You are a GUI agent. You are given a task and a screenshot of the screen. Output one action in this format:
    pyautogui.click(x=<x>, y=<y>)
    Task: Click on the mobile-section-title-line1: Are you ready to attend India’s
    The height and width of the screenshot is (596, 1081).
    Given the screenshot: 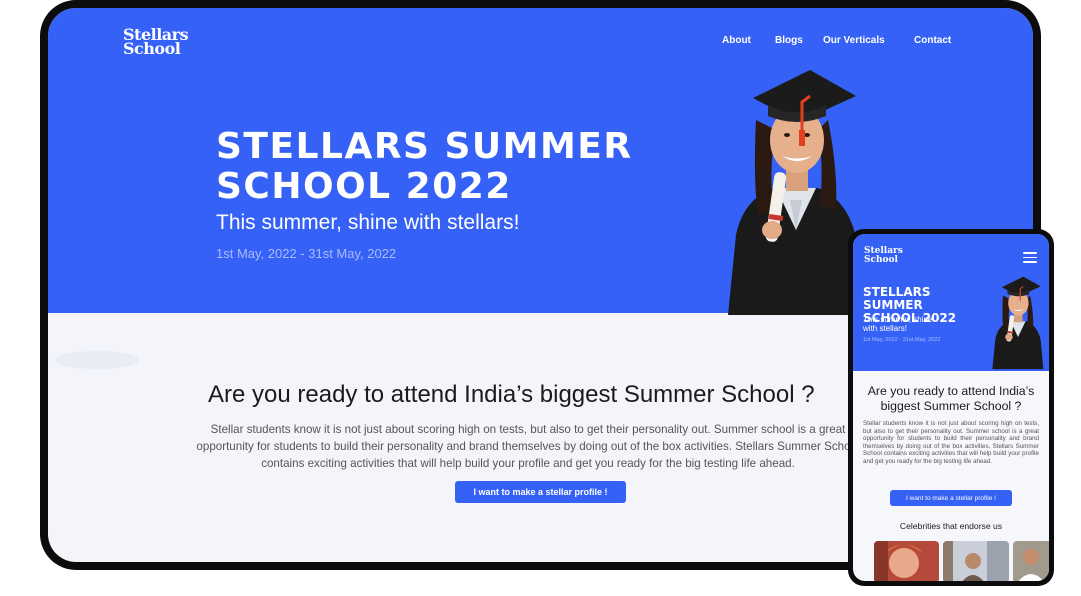 What is the action you would take?
    pyautogui.click(x=951, y=391)
    